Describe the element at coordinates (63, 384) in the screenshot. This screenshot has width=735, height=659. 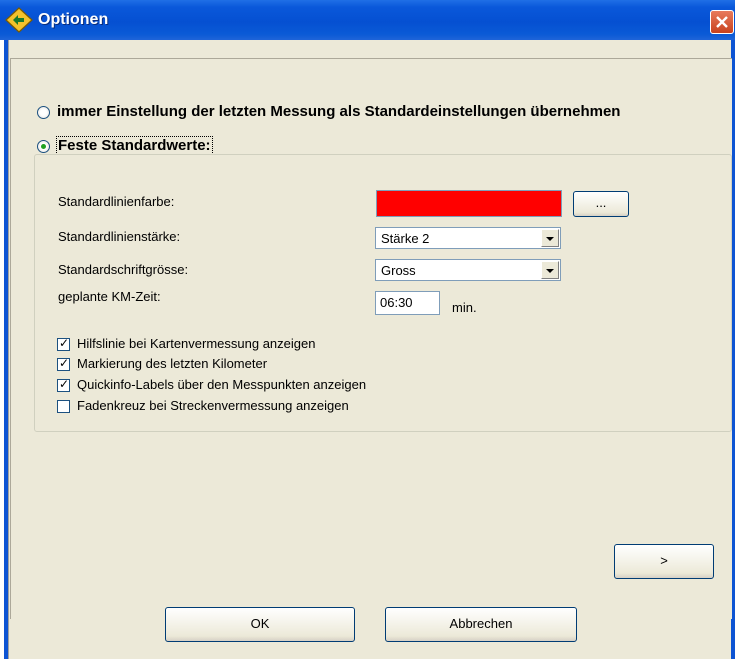
I see `checkbox-quickinfo-labels` at that location.